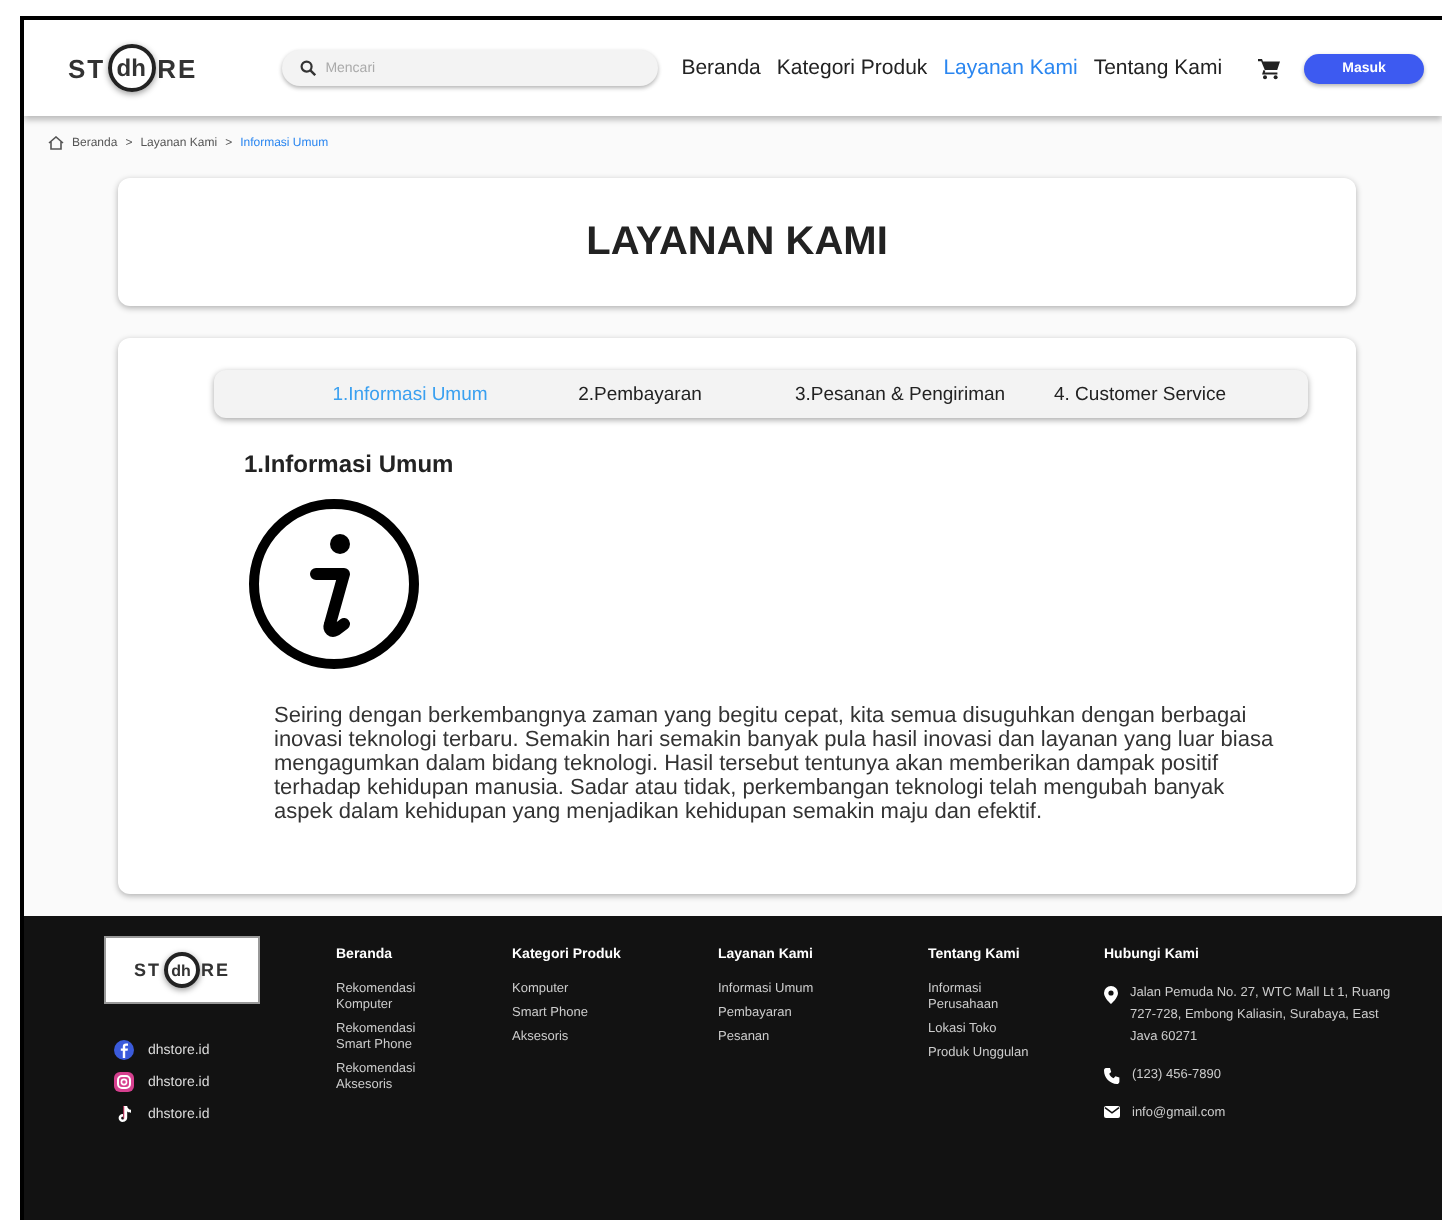 The height and width of the screenshot is (1220, 1442). I want to click on tab: 2.Pembayaran, so click(640, 394).